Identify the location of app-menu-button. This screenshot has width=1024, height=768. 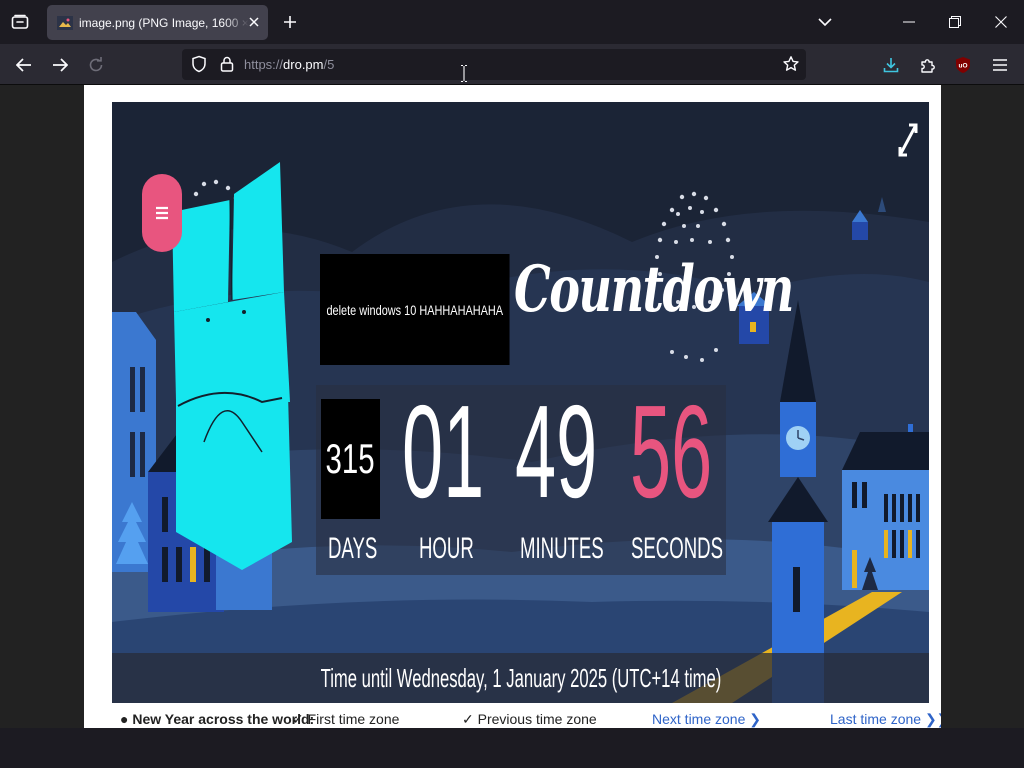
(1000, 65).